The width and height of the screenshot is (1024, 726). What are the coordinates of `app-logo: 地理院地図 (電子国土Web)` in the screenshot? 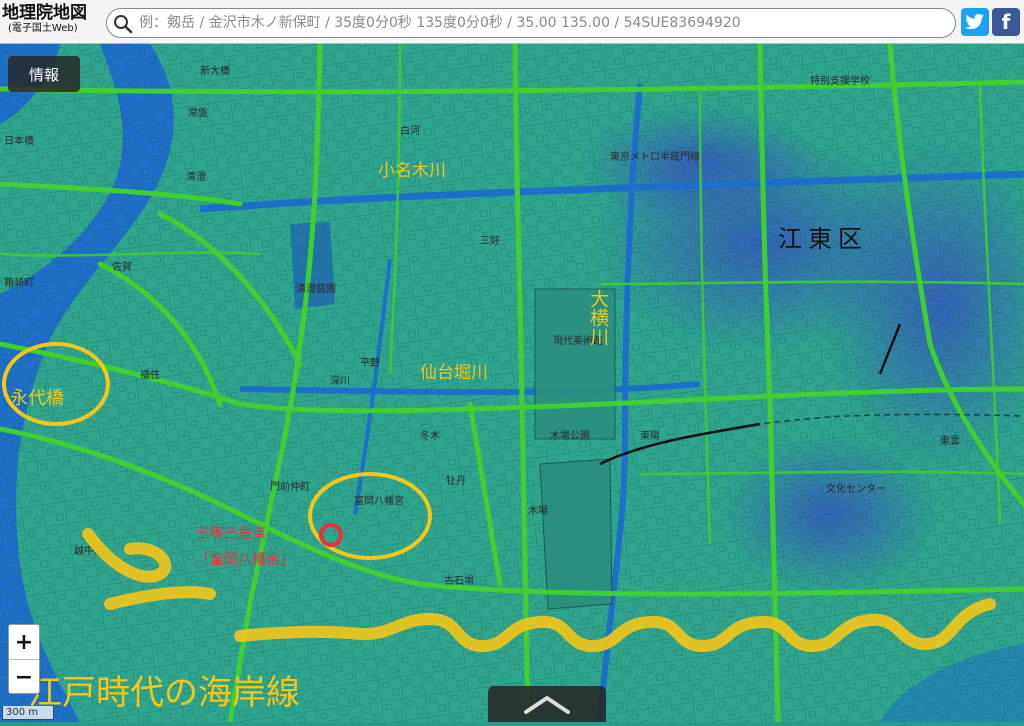 It's located at (52, 22).